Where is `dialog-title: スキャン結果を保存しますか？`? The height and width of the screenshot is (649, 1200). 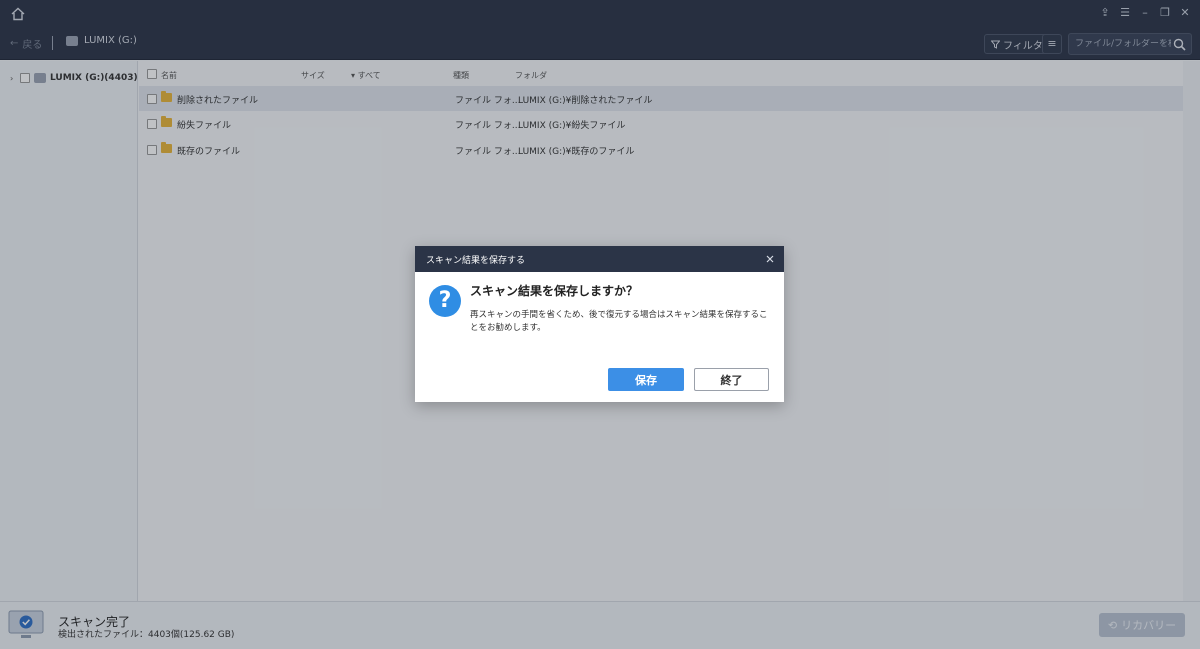
dialog-title: スキャン結果を保存しますか？ is located at coordinates (554, 291).